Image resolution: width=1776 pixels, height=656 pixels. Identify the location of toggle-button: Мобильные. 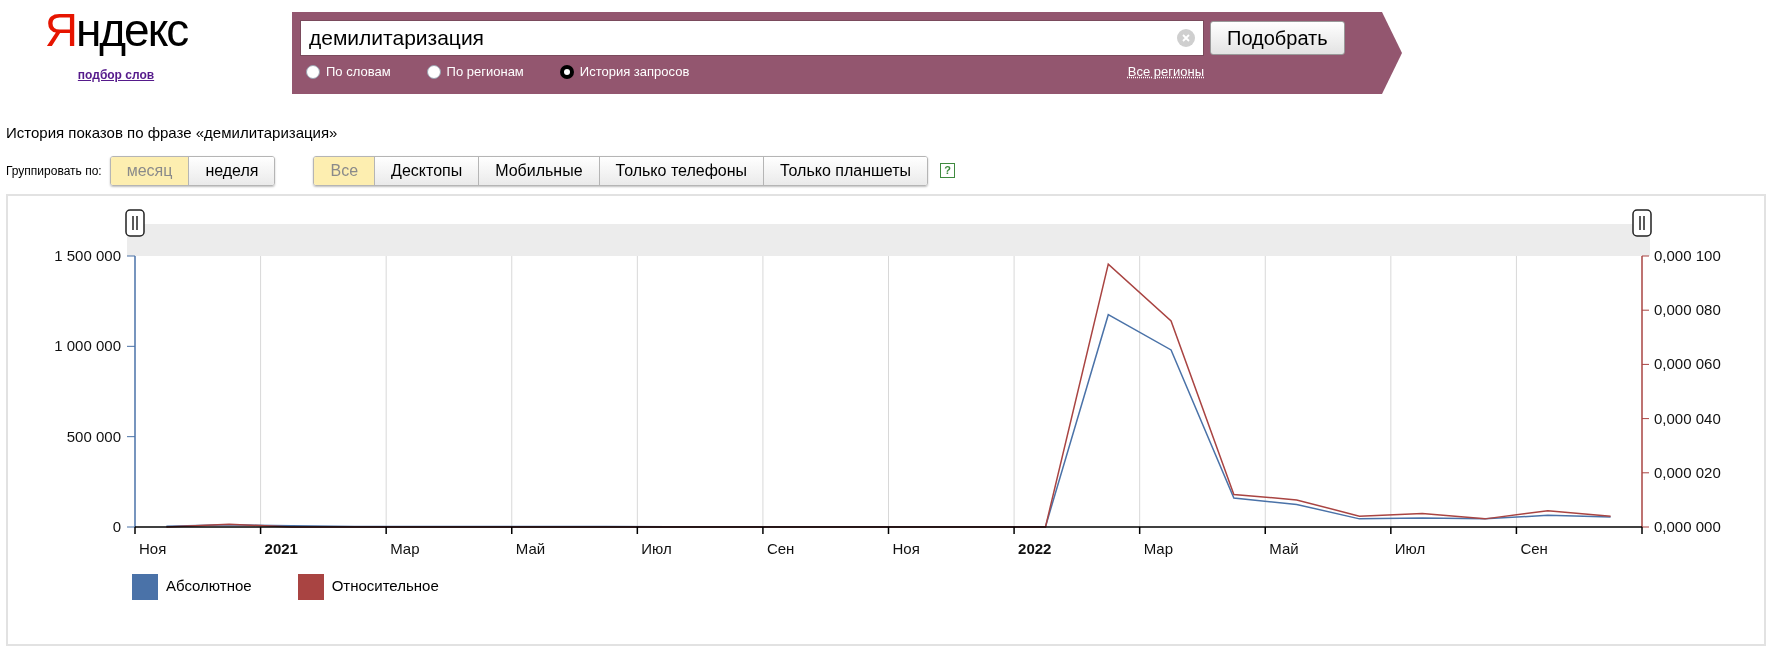
(538, 170).